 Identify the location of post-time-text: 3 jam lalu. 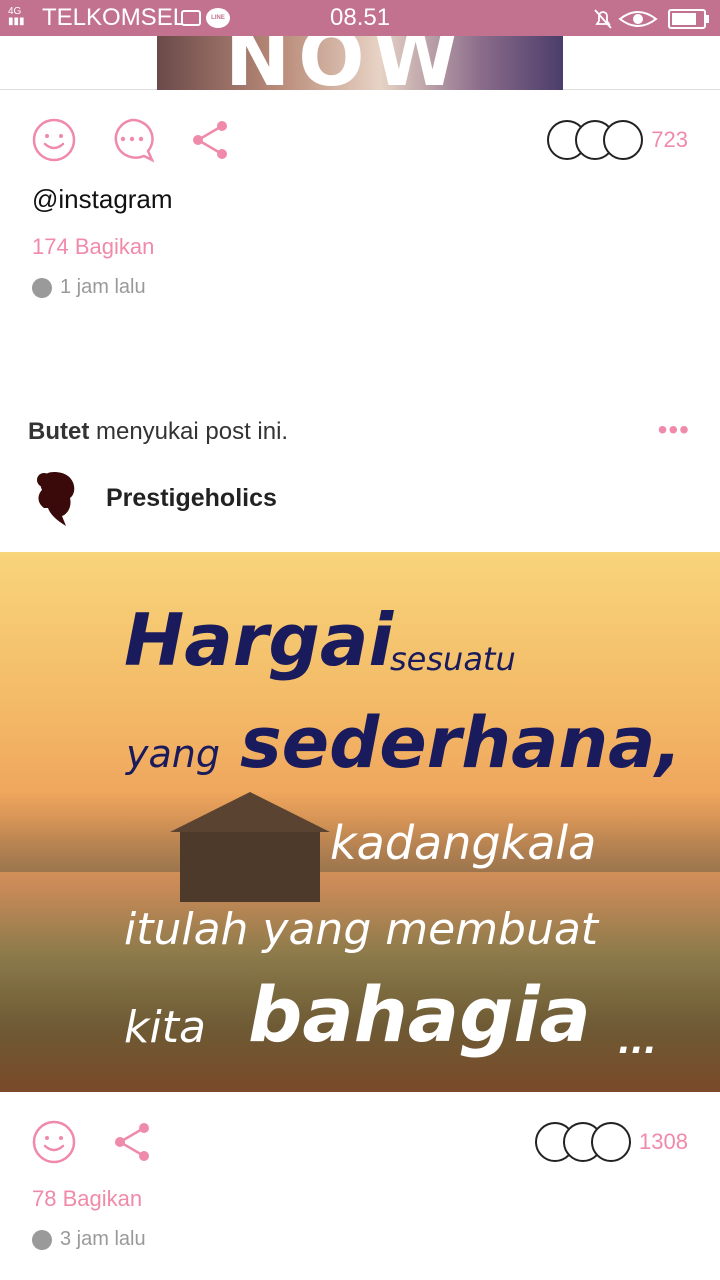
(103, 1239).